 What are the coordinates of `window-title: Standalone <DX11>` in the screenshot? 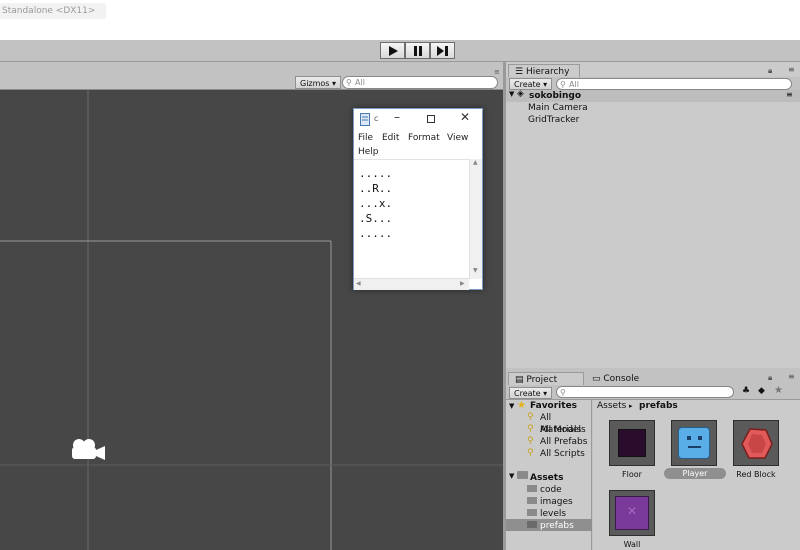 It's located at (49, 11).